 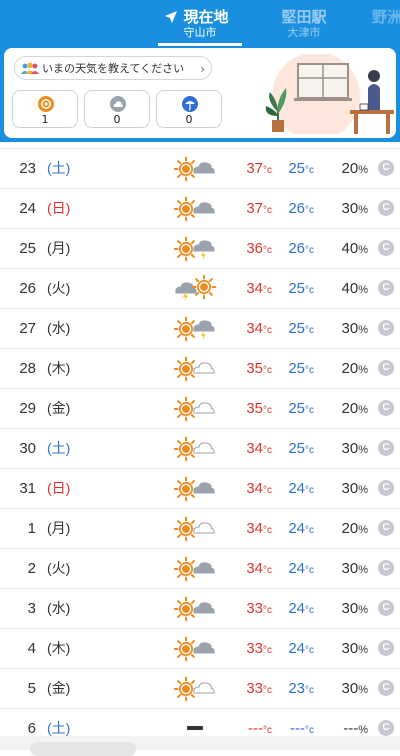 I want to click on tab-current-location-city: 守山市, so click(x=200, y=32).